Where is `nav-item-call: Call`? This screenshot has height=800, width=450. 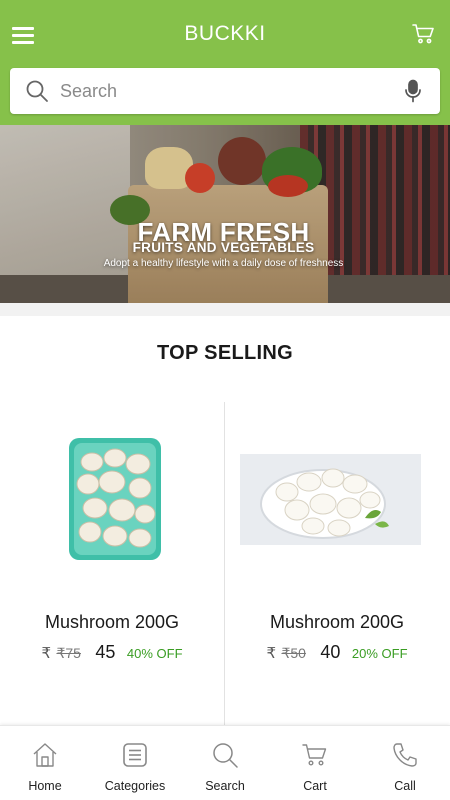 nav-item-call: Call is located at coordinates (405, 763).